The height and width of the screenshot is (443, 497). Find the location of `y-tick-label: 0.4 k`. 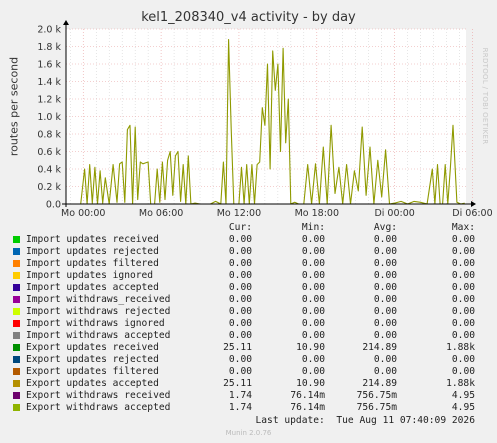

y-tick-label: 0.4 k is located at coordinates (49, 170).